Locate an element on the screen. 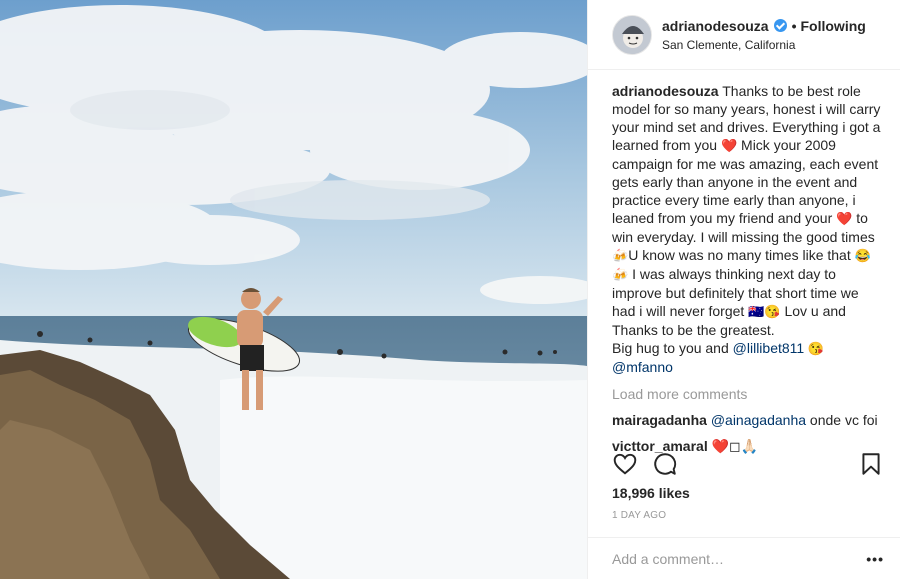 This screenshot has width=900, height=579. header-line: adrianodesouza • Following is located at coordinates (764, 26).